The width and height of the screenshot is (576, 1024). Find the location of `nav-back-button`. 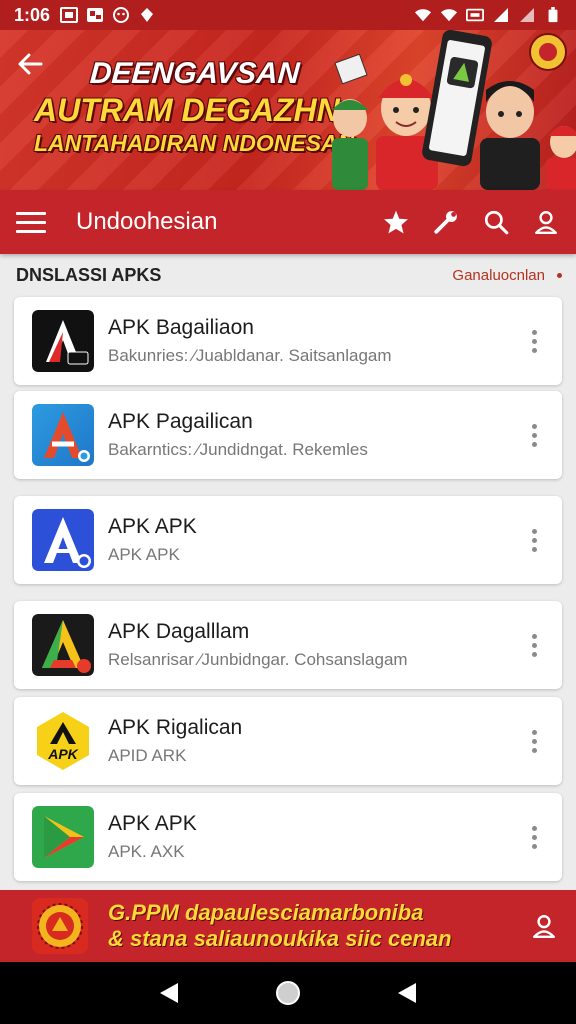

nav-back-button is located at coordinates (169, 993).